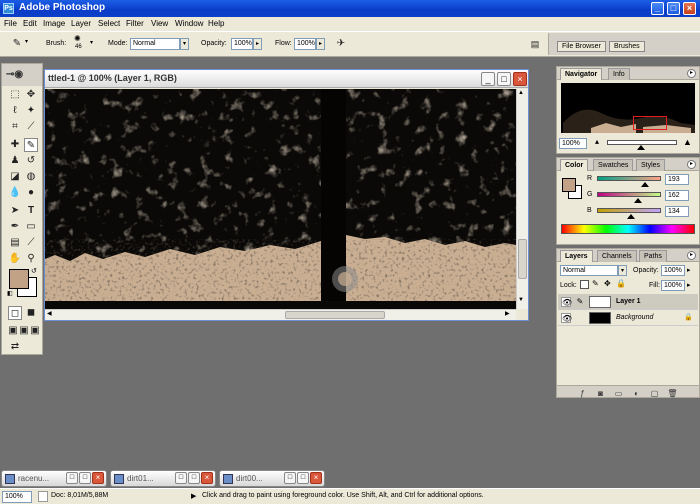 This screenshot has height=504, width=700. I want to click on color-menu-icon: ▸, so click(691, 164).